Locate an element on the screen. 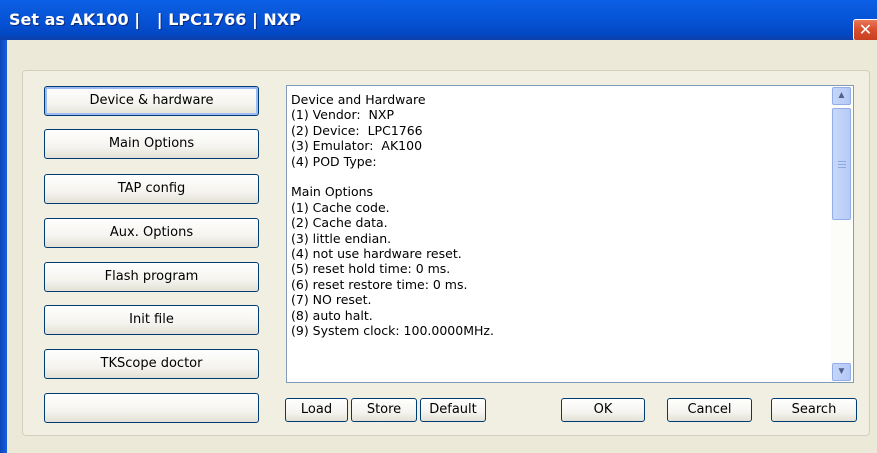 This screenshot has height=453, width=877. info-line: Device and Hardware is located at coordinates (358, 99).